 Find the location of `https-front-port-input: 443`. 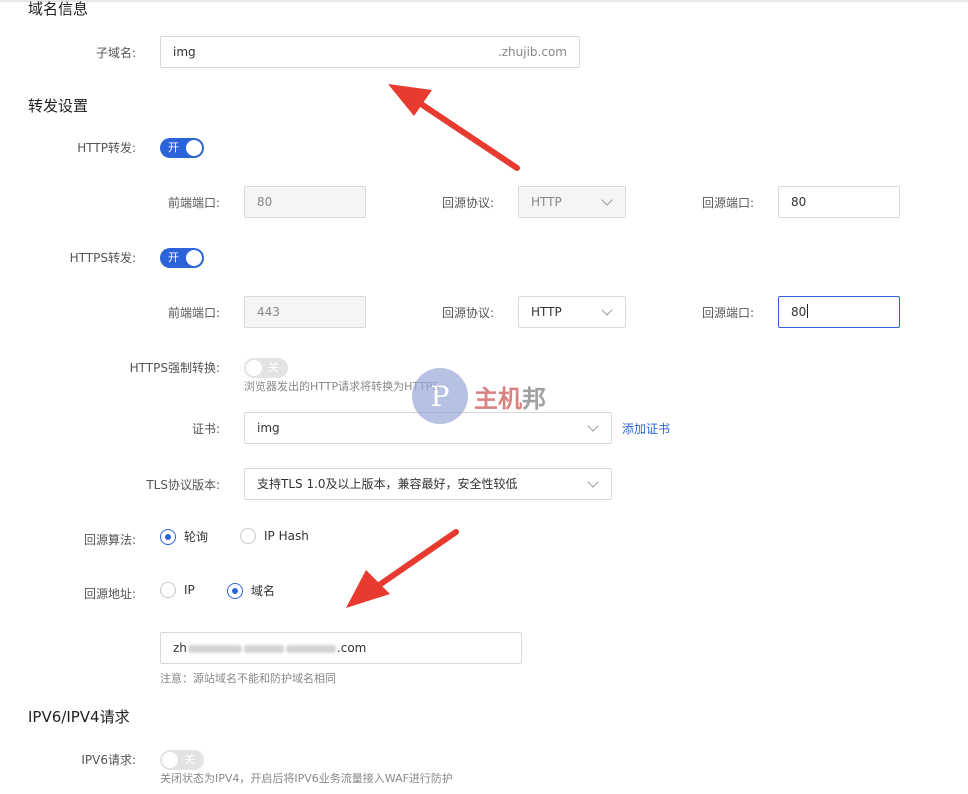

https-front-port-input: 443 is located at coordinates (305, 312).